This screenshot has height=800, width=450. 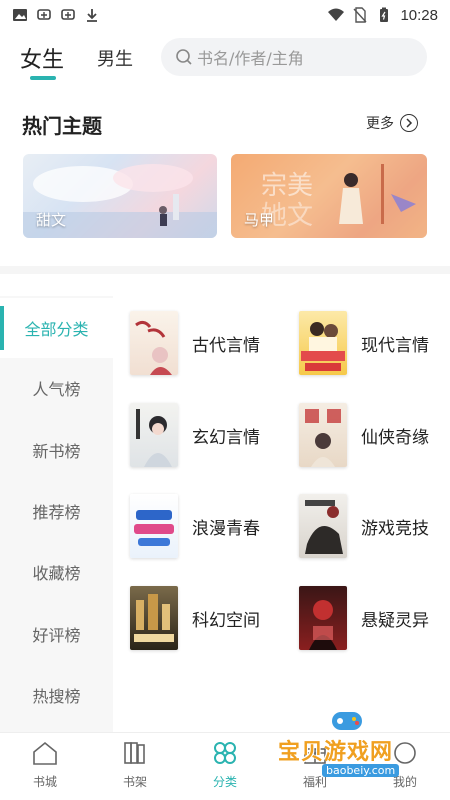 I want to click on category-romantic-youth: 浪漫青春, so click(x=210, y=526).